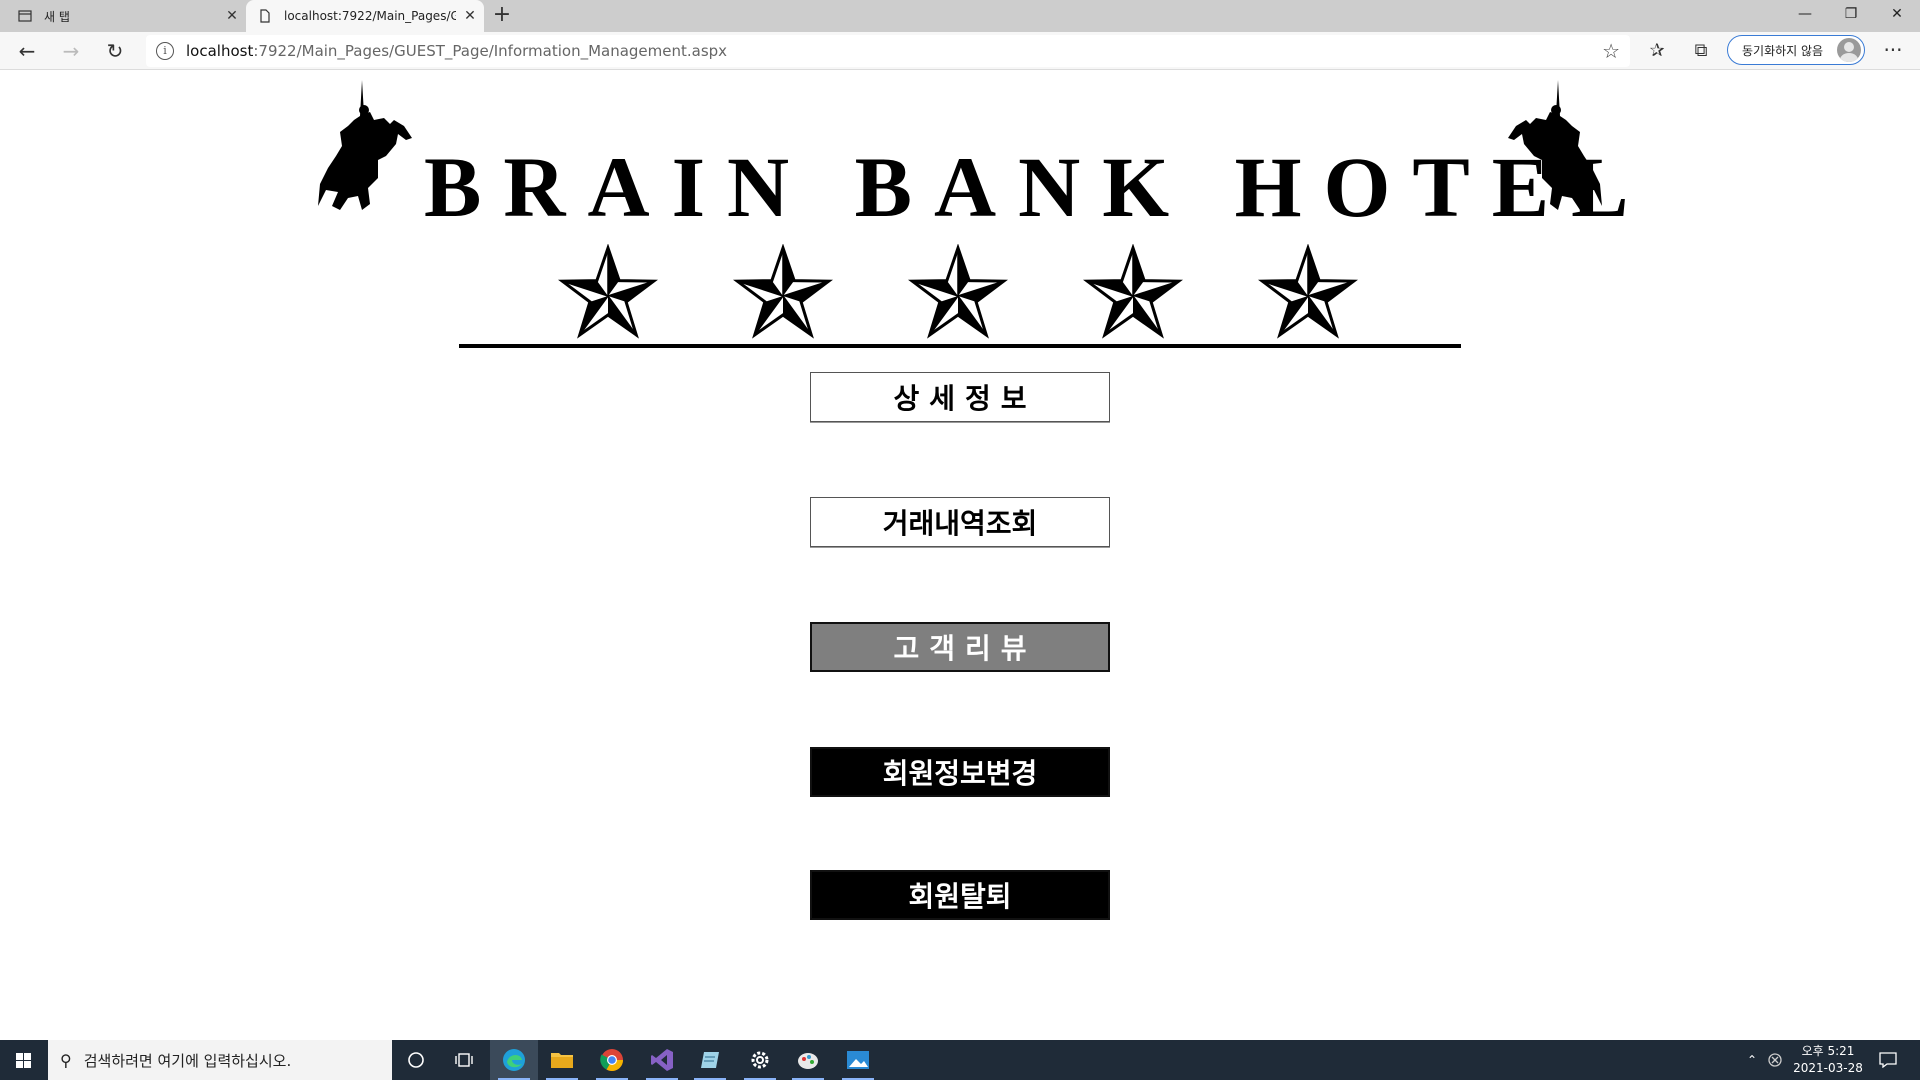 The width and height of the screenshot is (1920, 1084). Describe the element at coordinates (960, 647) in the screenshot. I see `customer-review-button: 고객리뷰` at that location.